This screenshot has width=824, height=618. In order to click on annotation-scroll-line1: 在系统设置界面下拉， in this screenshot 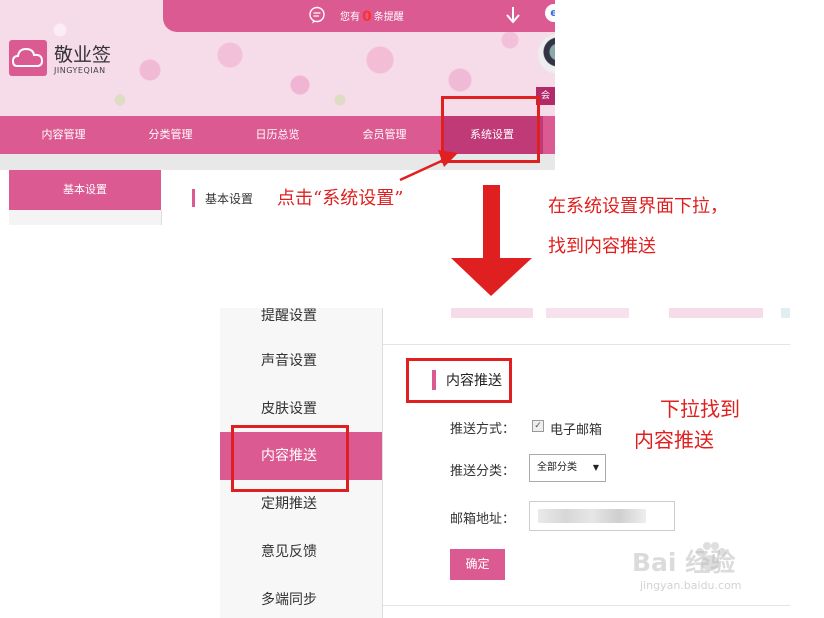, I will do `click(638, 206)`.